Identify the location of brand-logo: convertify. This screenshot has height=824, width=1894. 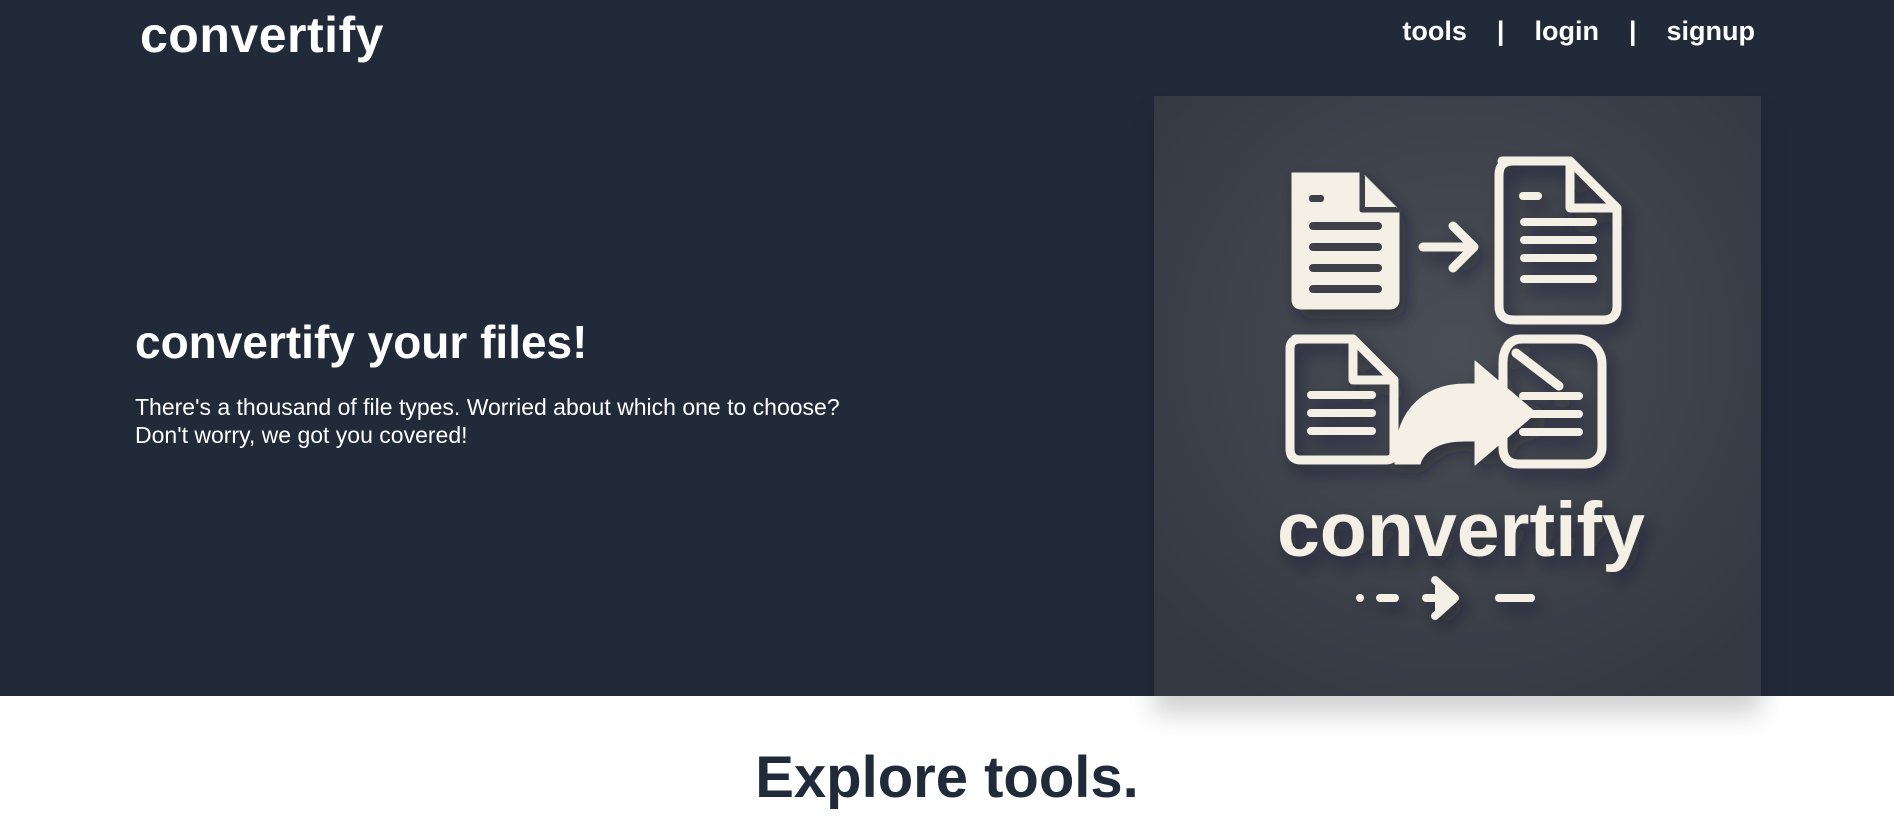
(262, 35).